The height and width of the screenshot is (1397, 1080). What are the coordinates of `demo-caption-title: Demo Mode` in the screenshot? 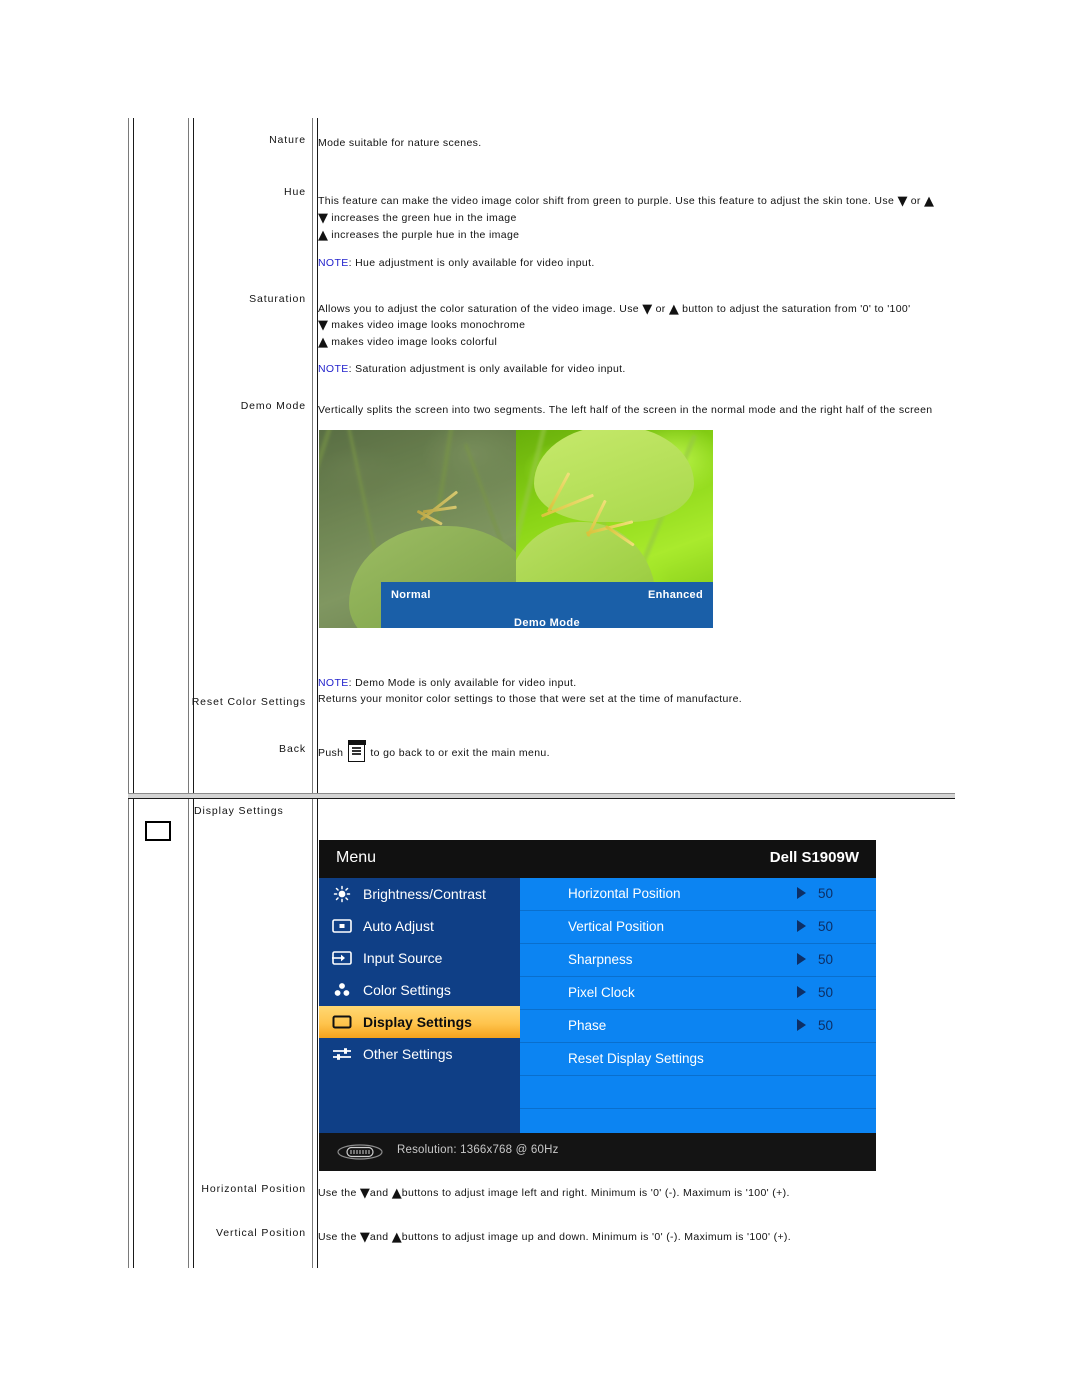 It's located at (547, 622).